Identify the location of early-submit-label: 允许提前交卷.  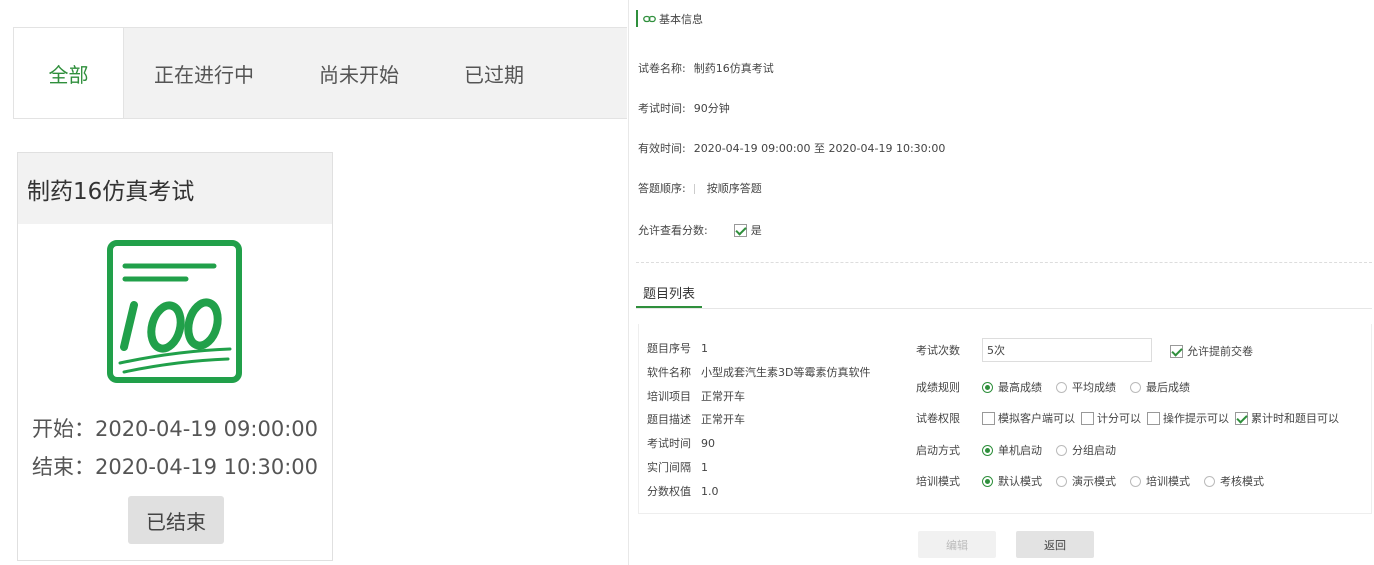
(1220, 351).